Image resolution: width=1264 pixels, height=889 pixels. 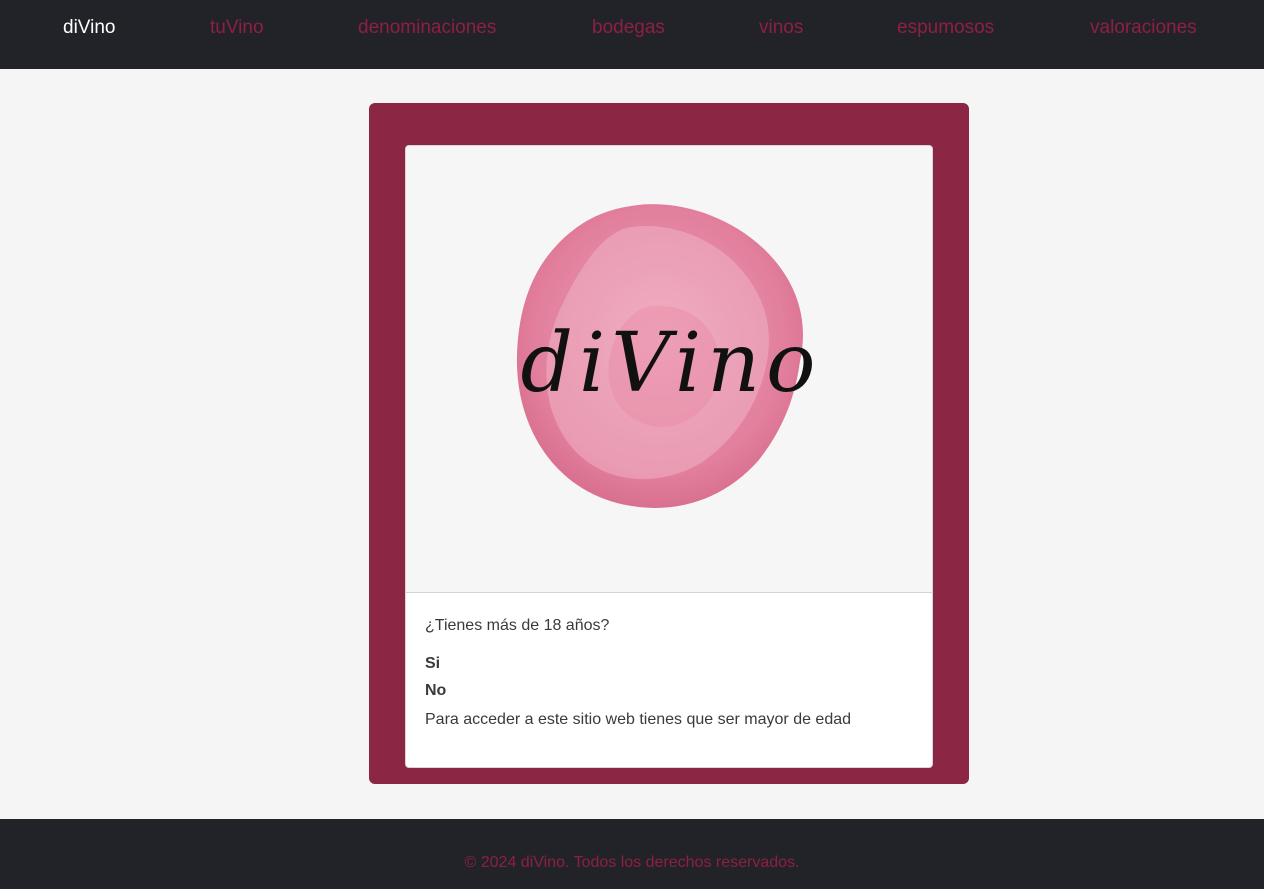 I want to click on watercolor-stain-logo-icon: diVino, so click(x=669, y=356).